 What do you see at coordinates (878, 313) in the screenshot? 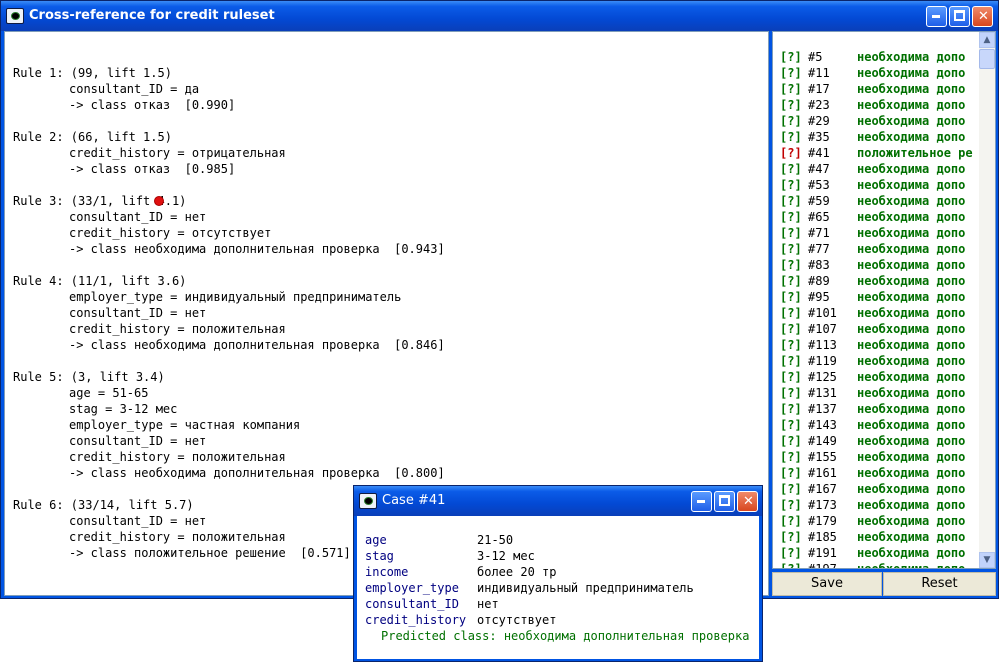
I see `case-row: [?] #101 необходима допо` at bounding box center [878, 313].